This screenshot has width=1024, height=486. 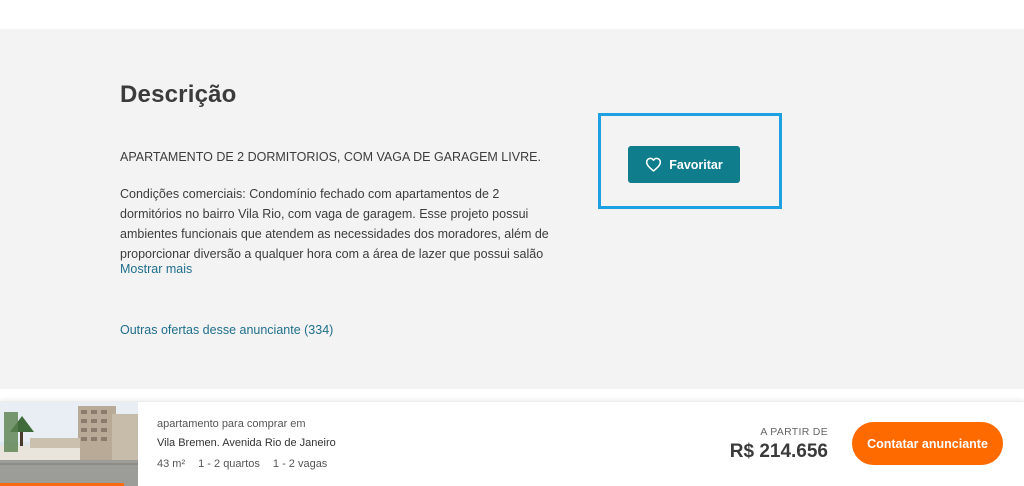 I want to click on listing-bedrooms: 1 - 2 quartos, so click(x=229, y=464).